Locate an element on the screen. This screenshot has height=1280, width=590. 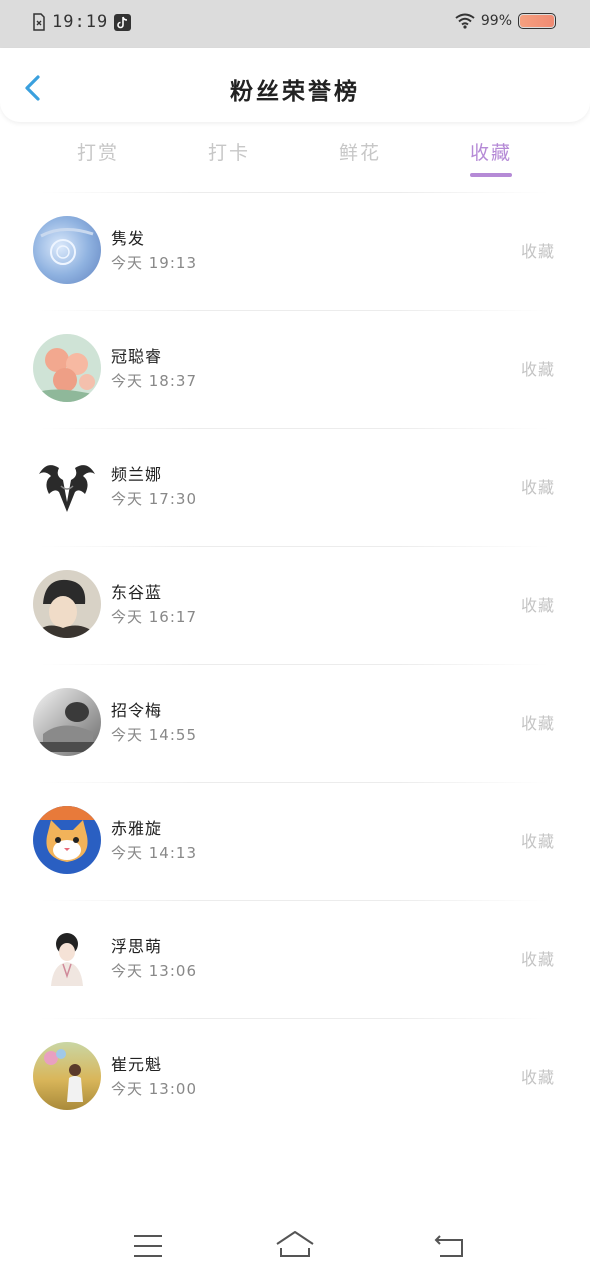
fan-name: 隽发 is located at coordinates (128, 238).